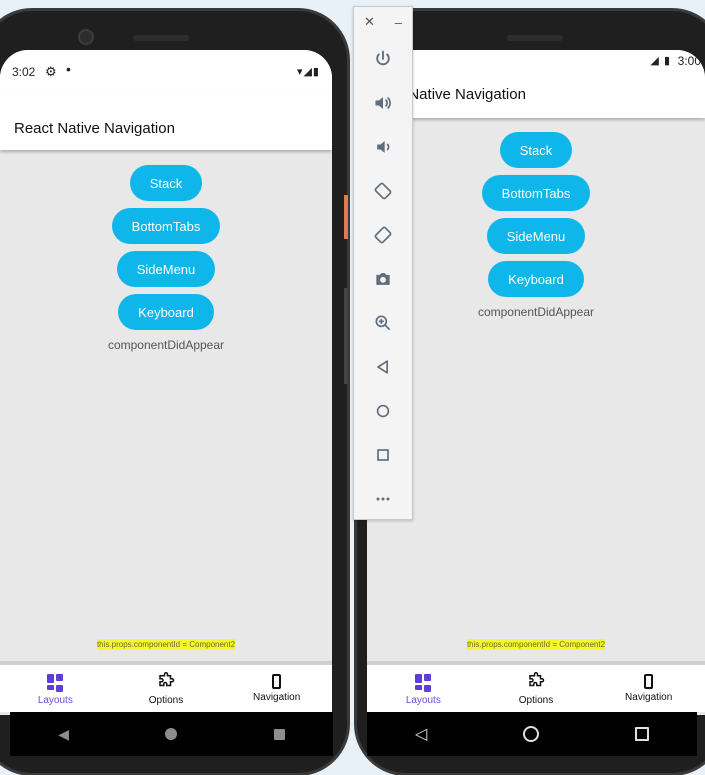  I want to click on rotate-right-icon, so click(383, 235).